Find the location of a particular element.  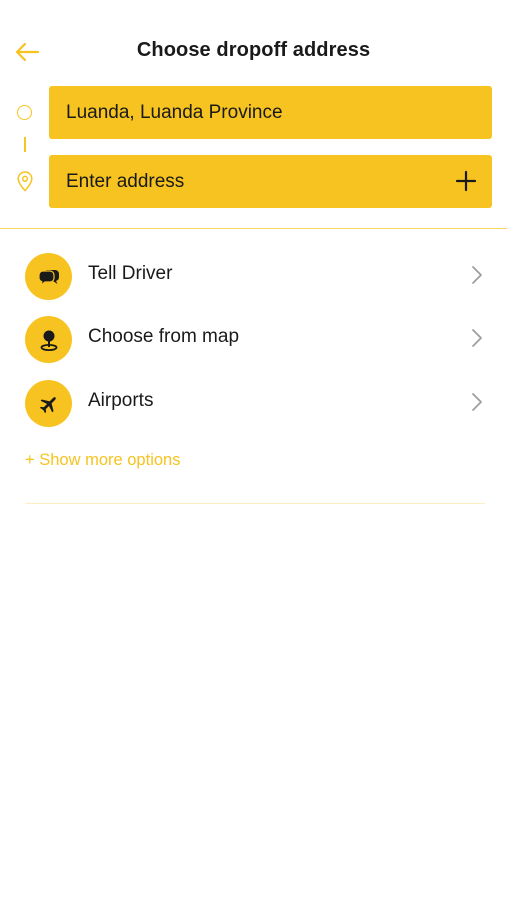

option-label: Airports is located at coordinates (121, 400).